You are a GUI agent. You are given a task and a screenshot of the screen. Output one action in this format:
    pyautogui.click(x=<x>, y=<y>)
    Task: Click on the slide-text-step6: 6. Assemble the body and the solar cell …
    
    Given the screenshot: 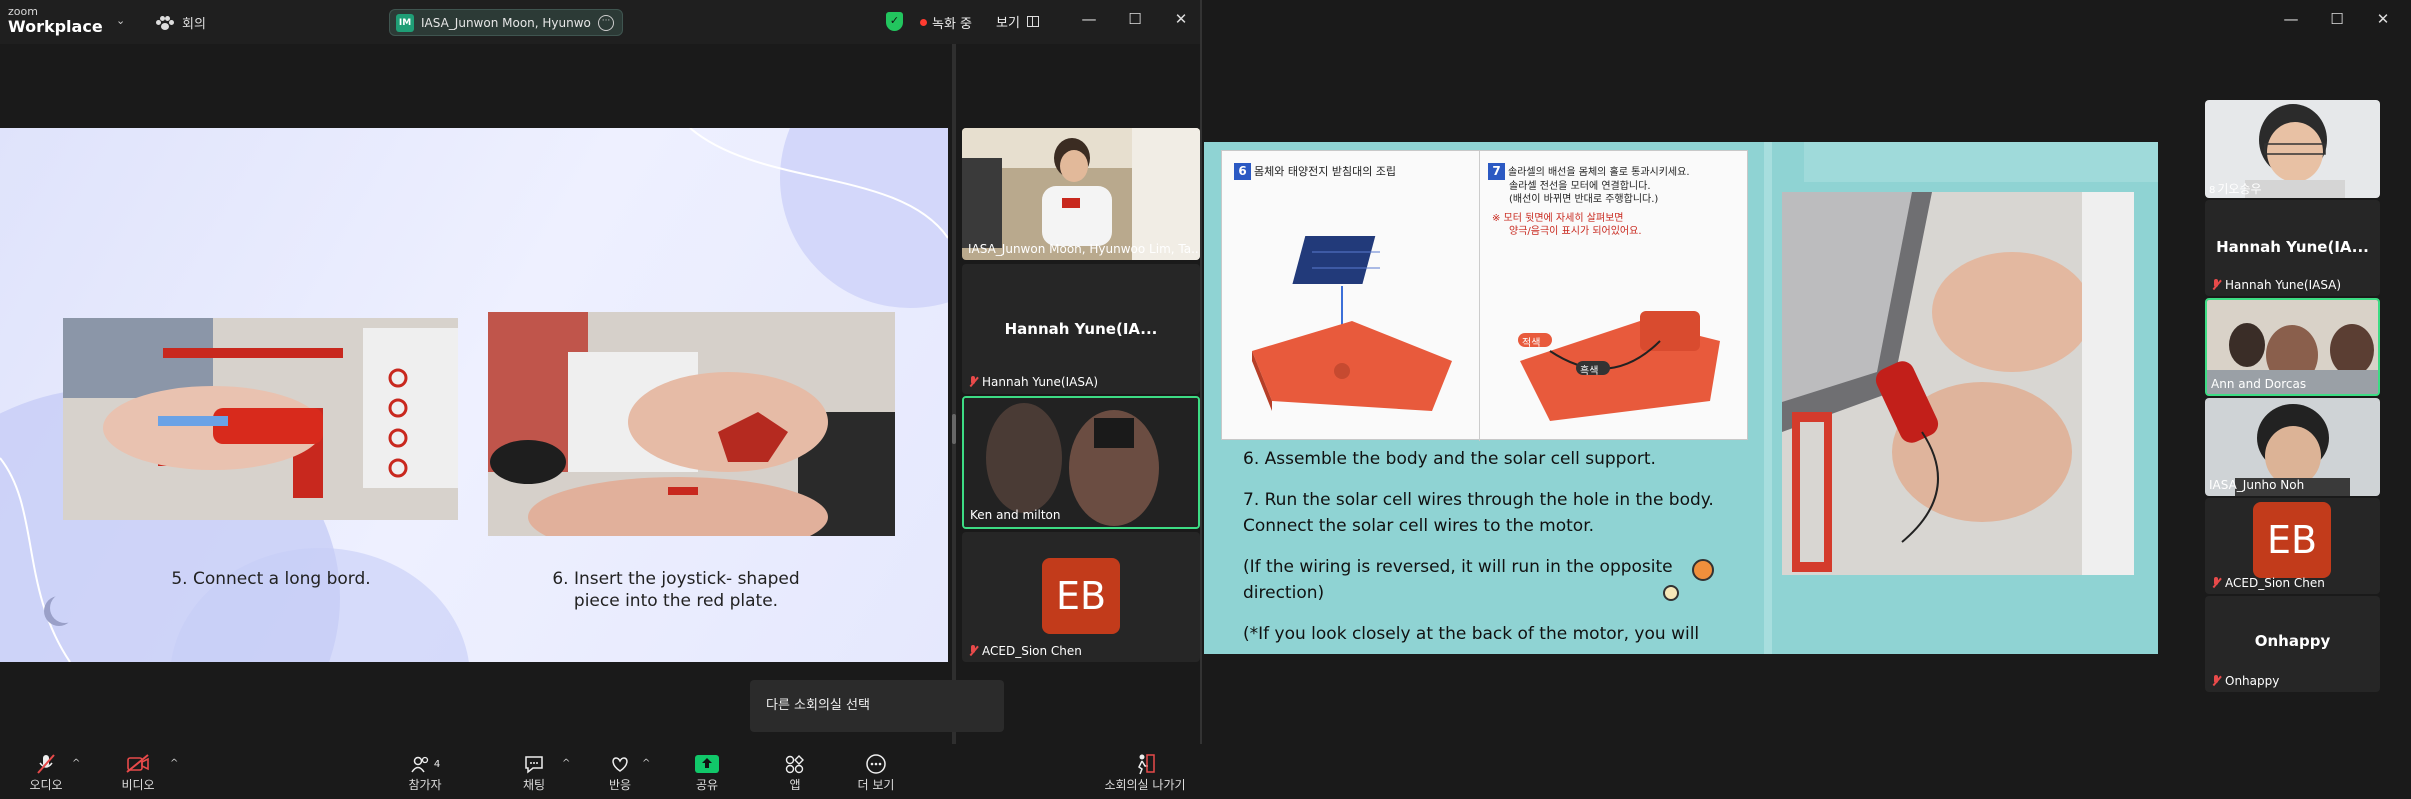 What is the action you would take?
    pyautogui.click(x=1449, y=459)
    